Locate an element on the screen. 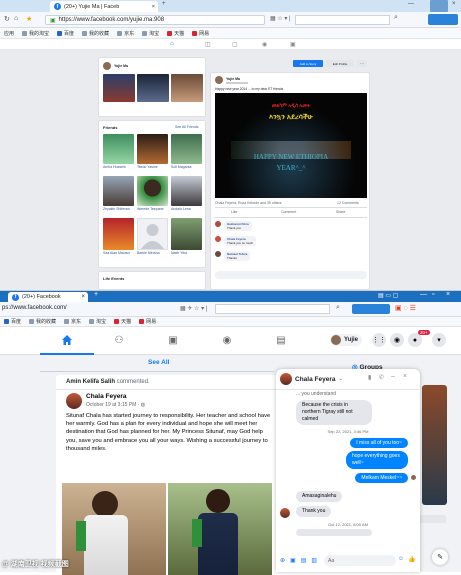 This screenshot has height=575, width=461. refresh-icon: ⌂ is located at coordinates (16, 18).